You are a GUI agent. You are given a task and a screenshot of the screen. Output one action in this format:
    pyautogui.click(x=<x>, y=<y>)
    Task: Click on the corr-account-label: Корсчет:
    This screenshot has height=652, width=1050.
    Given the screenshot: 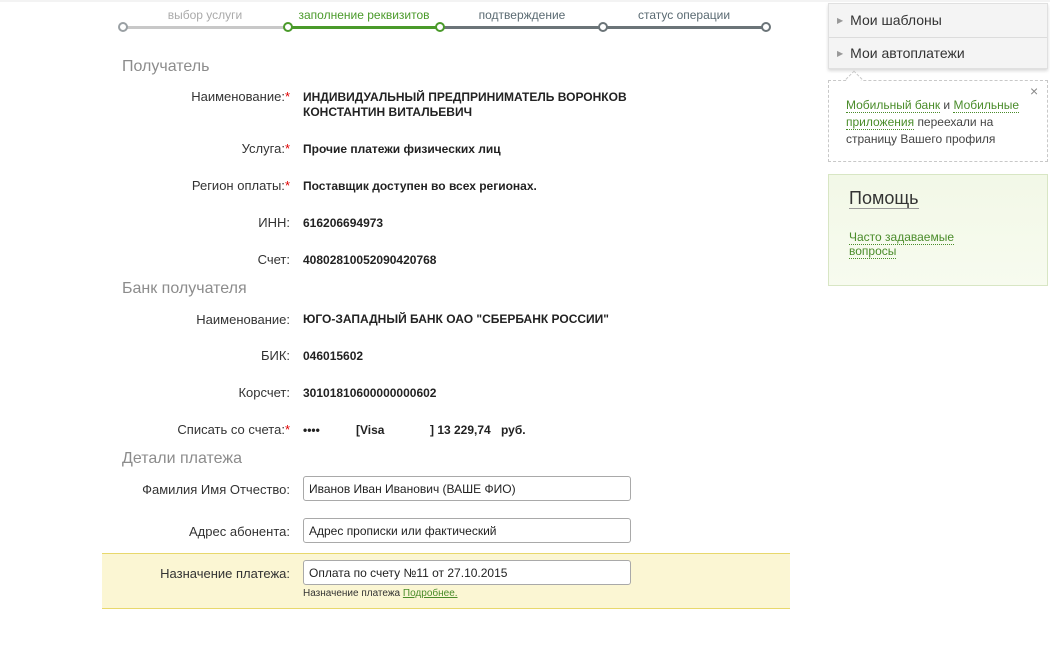 What is the action you would take?
    pyautogui.click(x=264, y=392)
    